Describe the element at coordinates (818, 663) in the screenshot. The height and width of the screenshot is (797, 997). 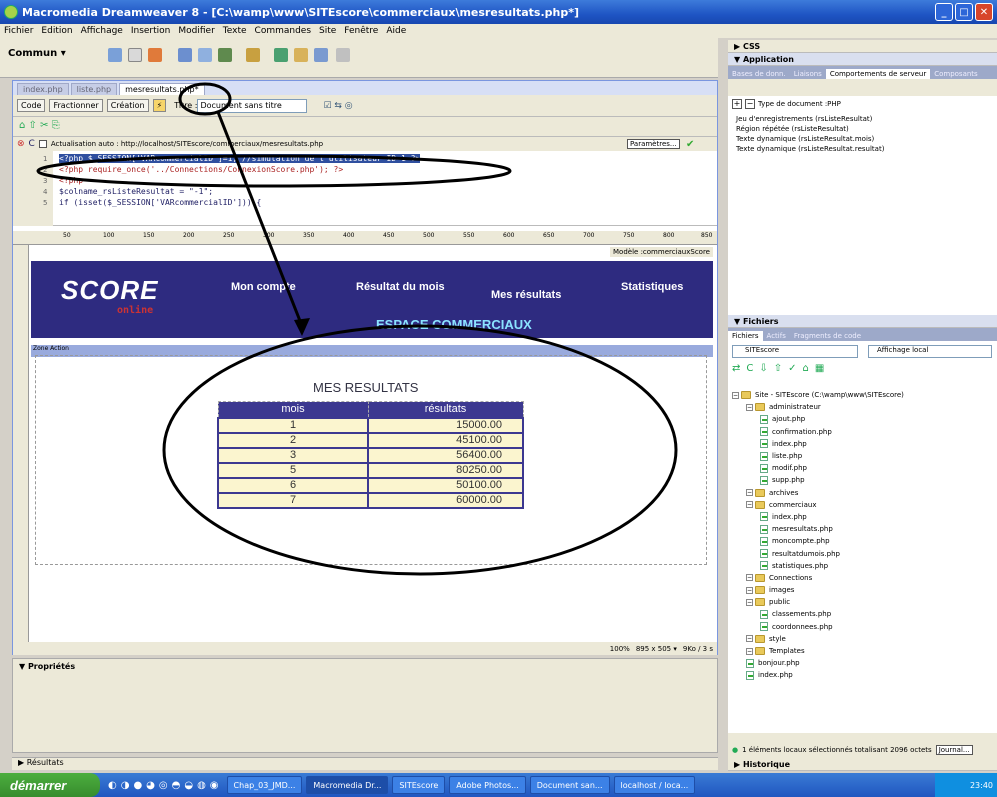
I see `tree-file: bonjour.php` at that location.